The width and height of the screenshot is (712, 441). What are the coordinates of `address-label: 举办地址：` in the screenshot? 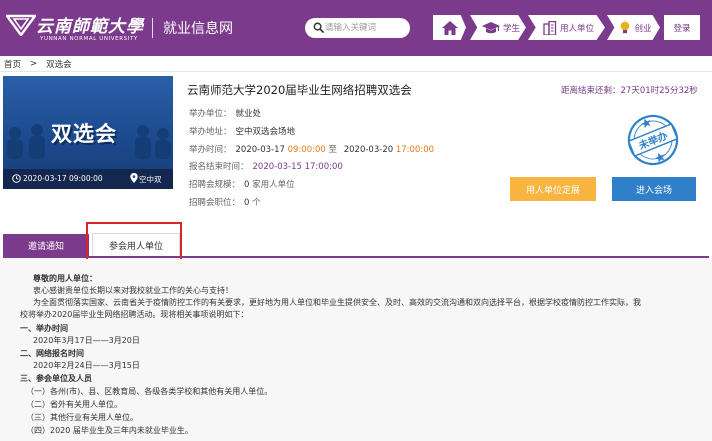 It's located at (210, 132).